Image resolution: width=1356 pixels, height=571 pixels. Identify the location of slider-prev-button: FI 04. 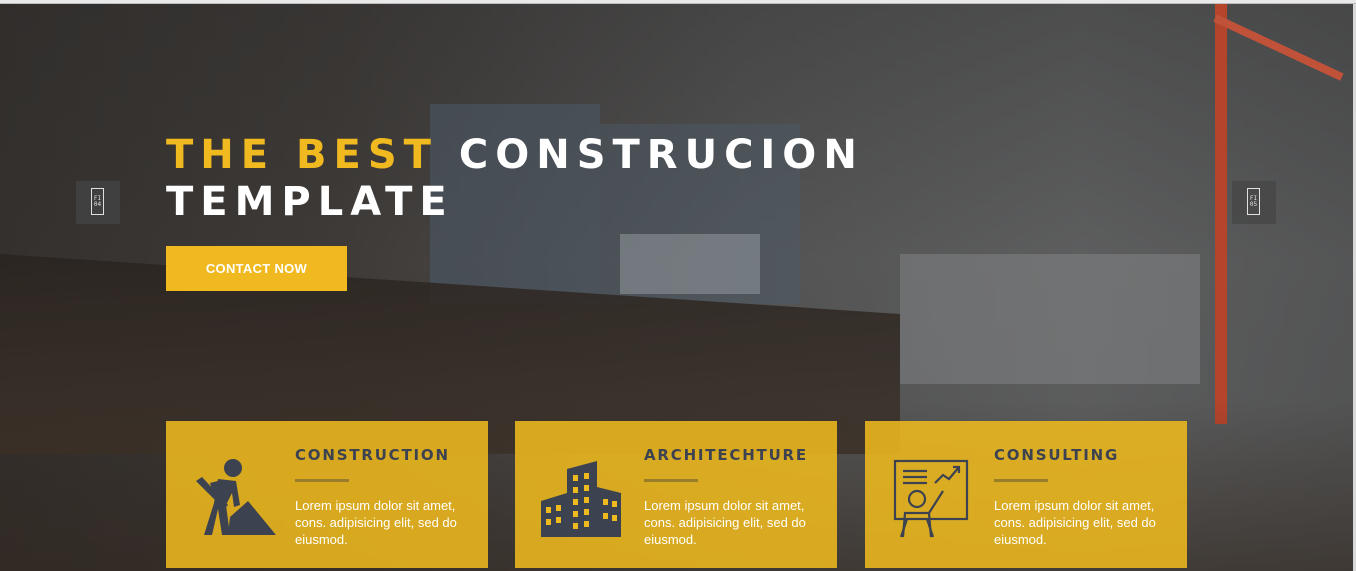
(98, 202).